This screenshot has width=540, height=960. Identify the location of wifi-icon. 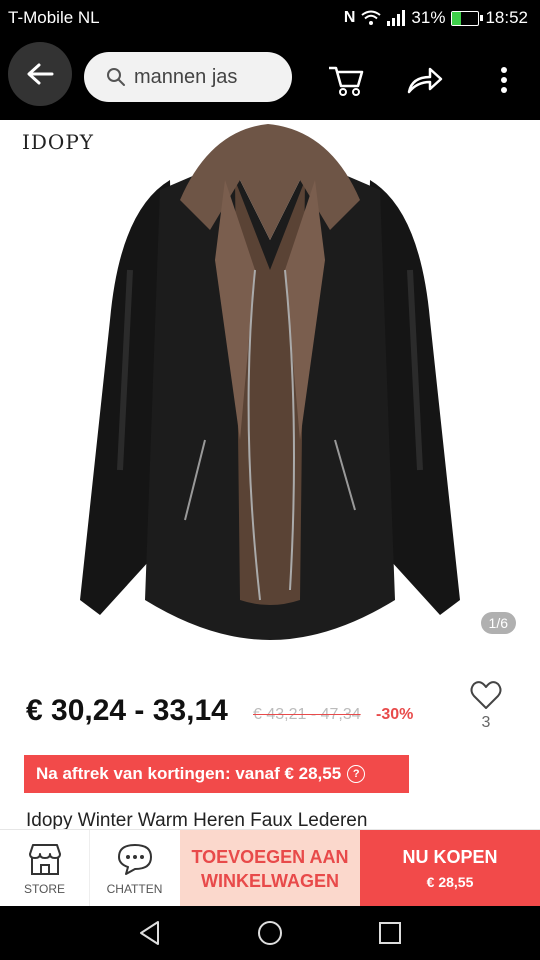
(371, 17).